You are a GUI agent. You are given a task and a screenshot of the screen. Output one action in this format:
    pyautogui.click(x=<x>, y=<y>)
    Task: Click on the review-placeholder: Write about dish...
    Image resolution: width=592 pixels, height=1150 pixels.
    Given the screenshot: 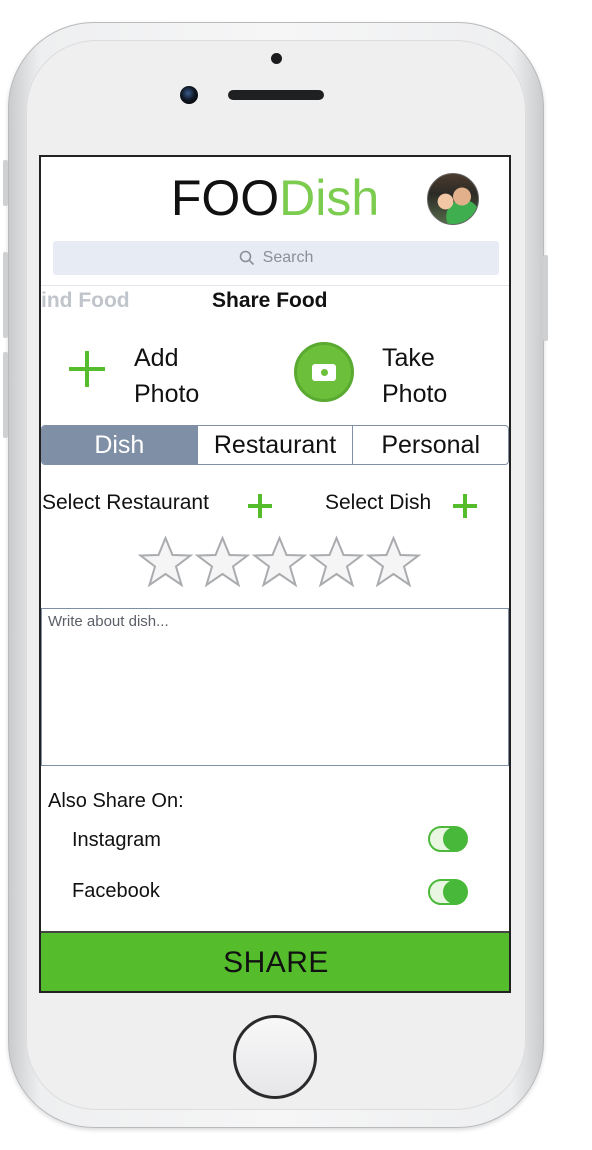 What is the action you would take?
    pyautogui.click(x=108, y=621)
    